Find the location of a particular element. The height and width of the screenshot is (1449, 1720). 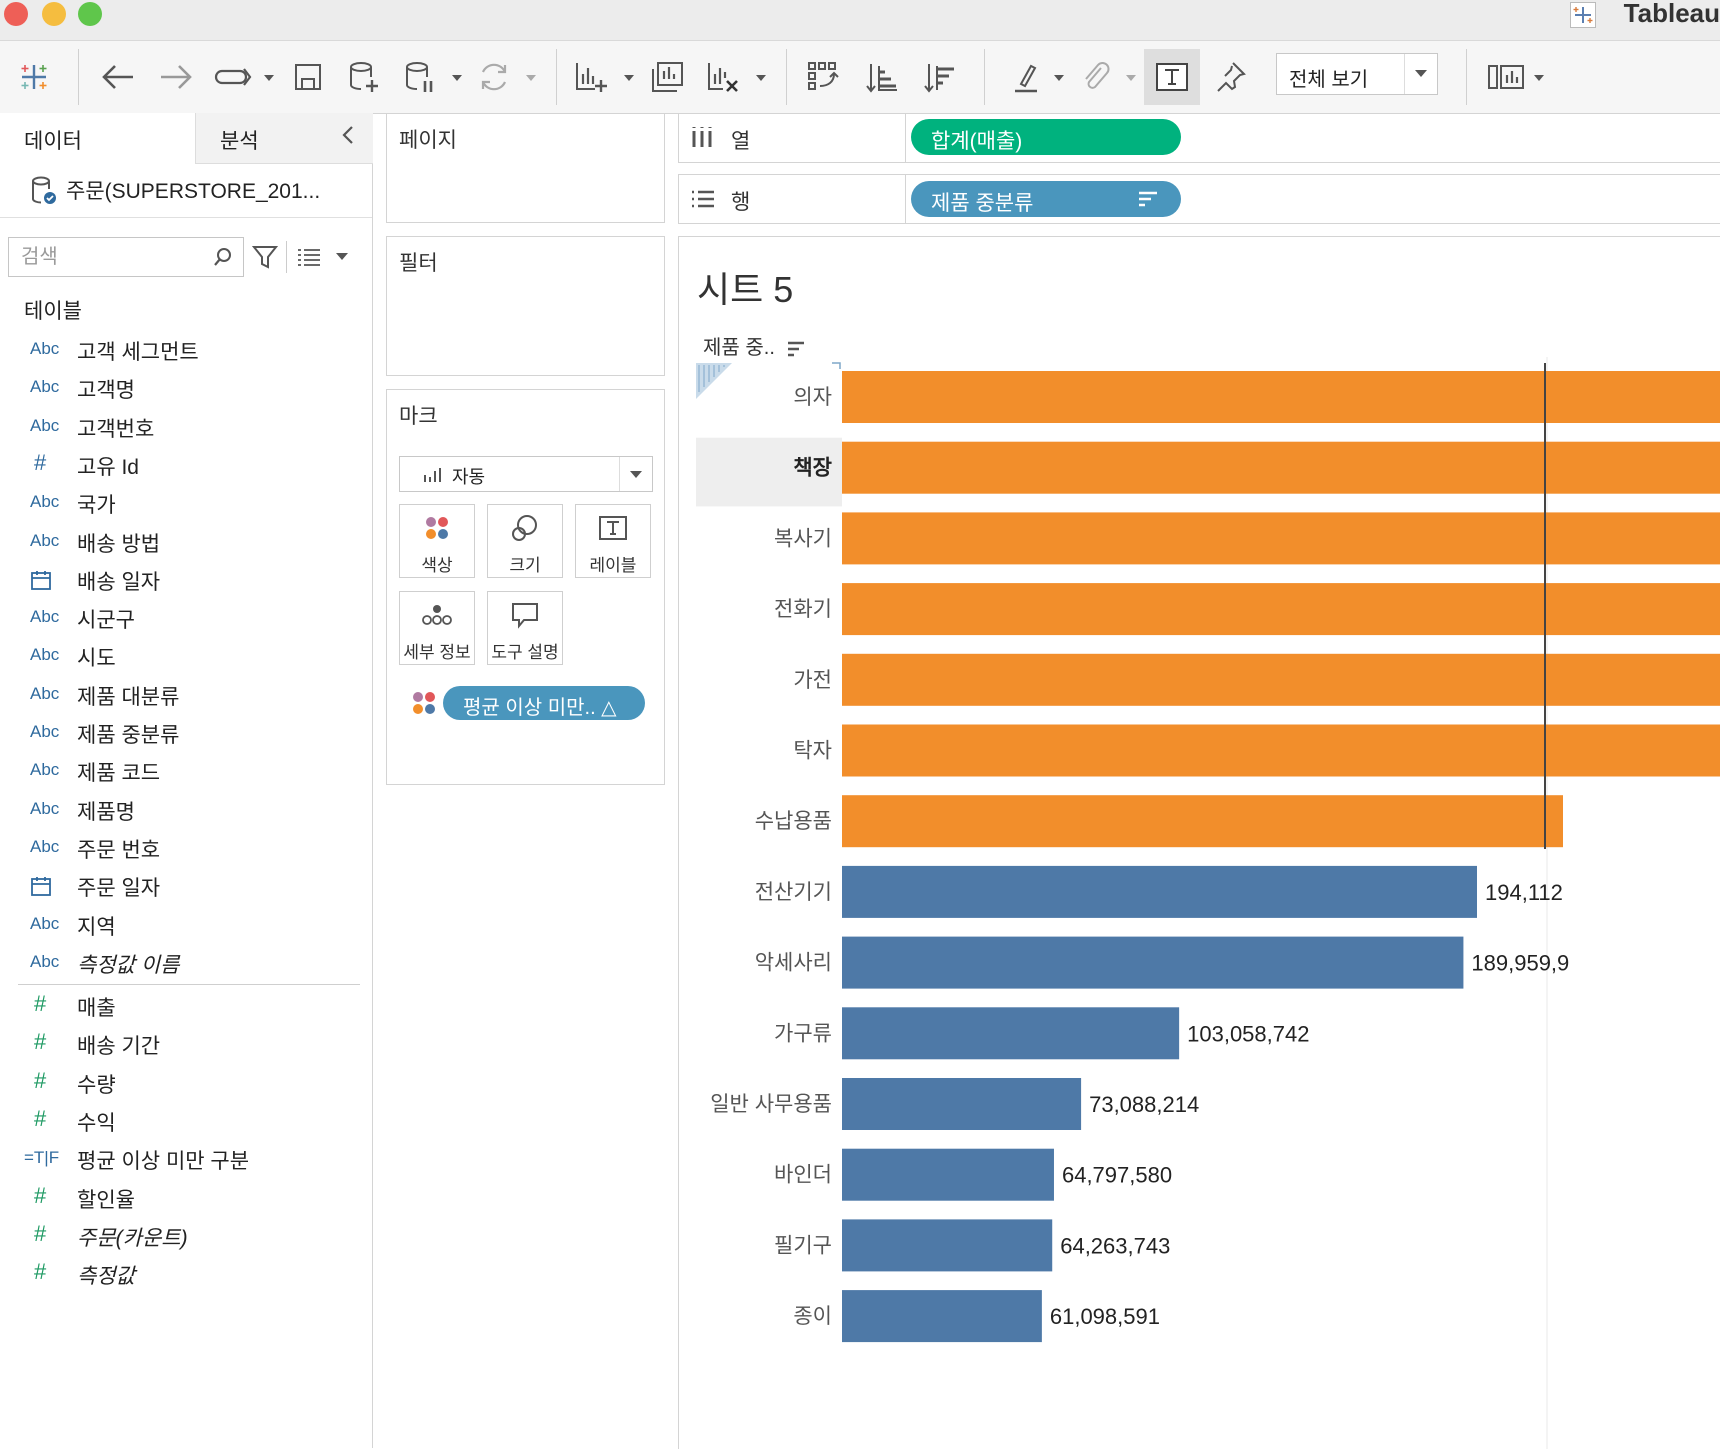

search-input is located at coordinates (111, 257).